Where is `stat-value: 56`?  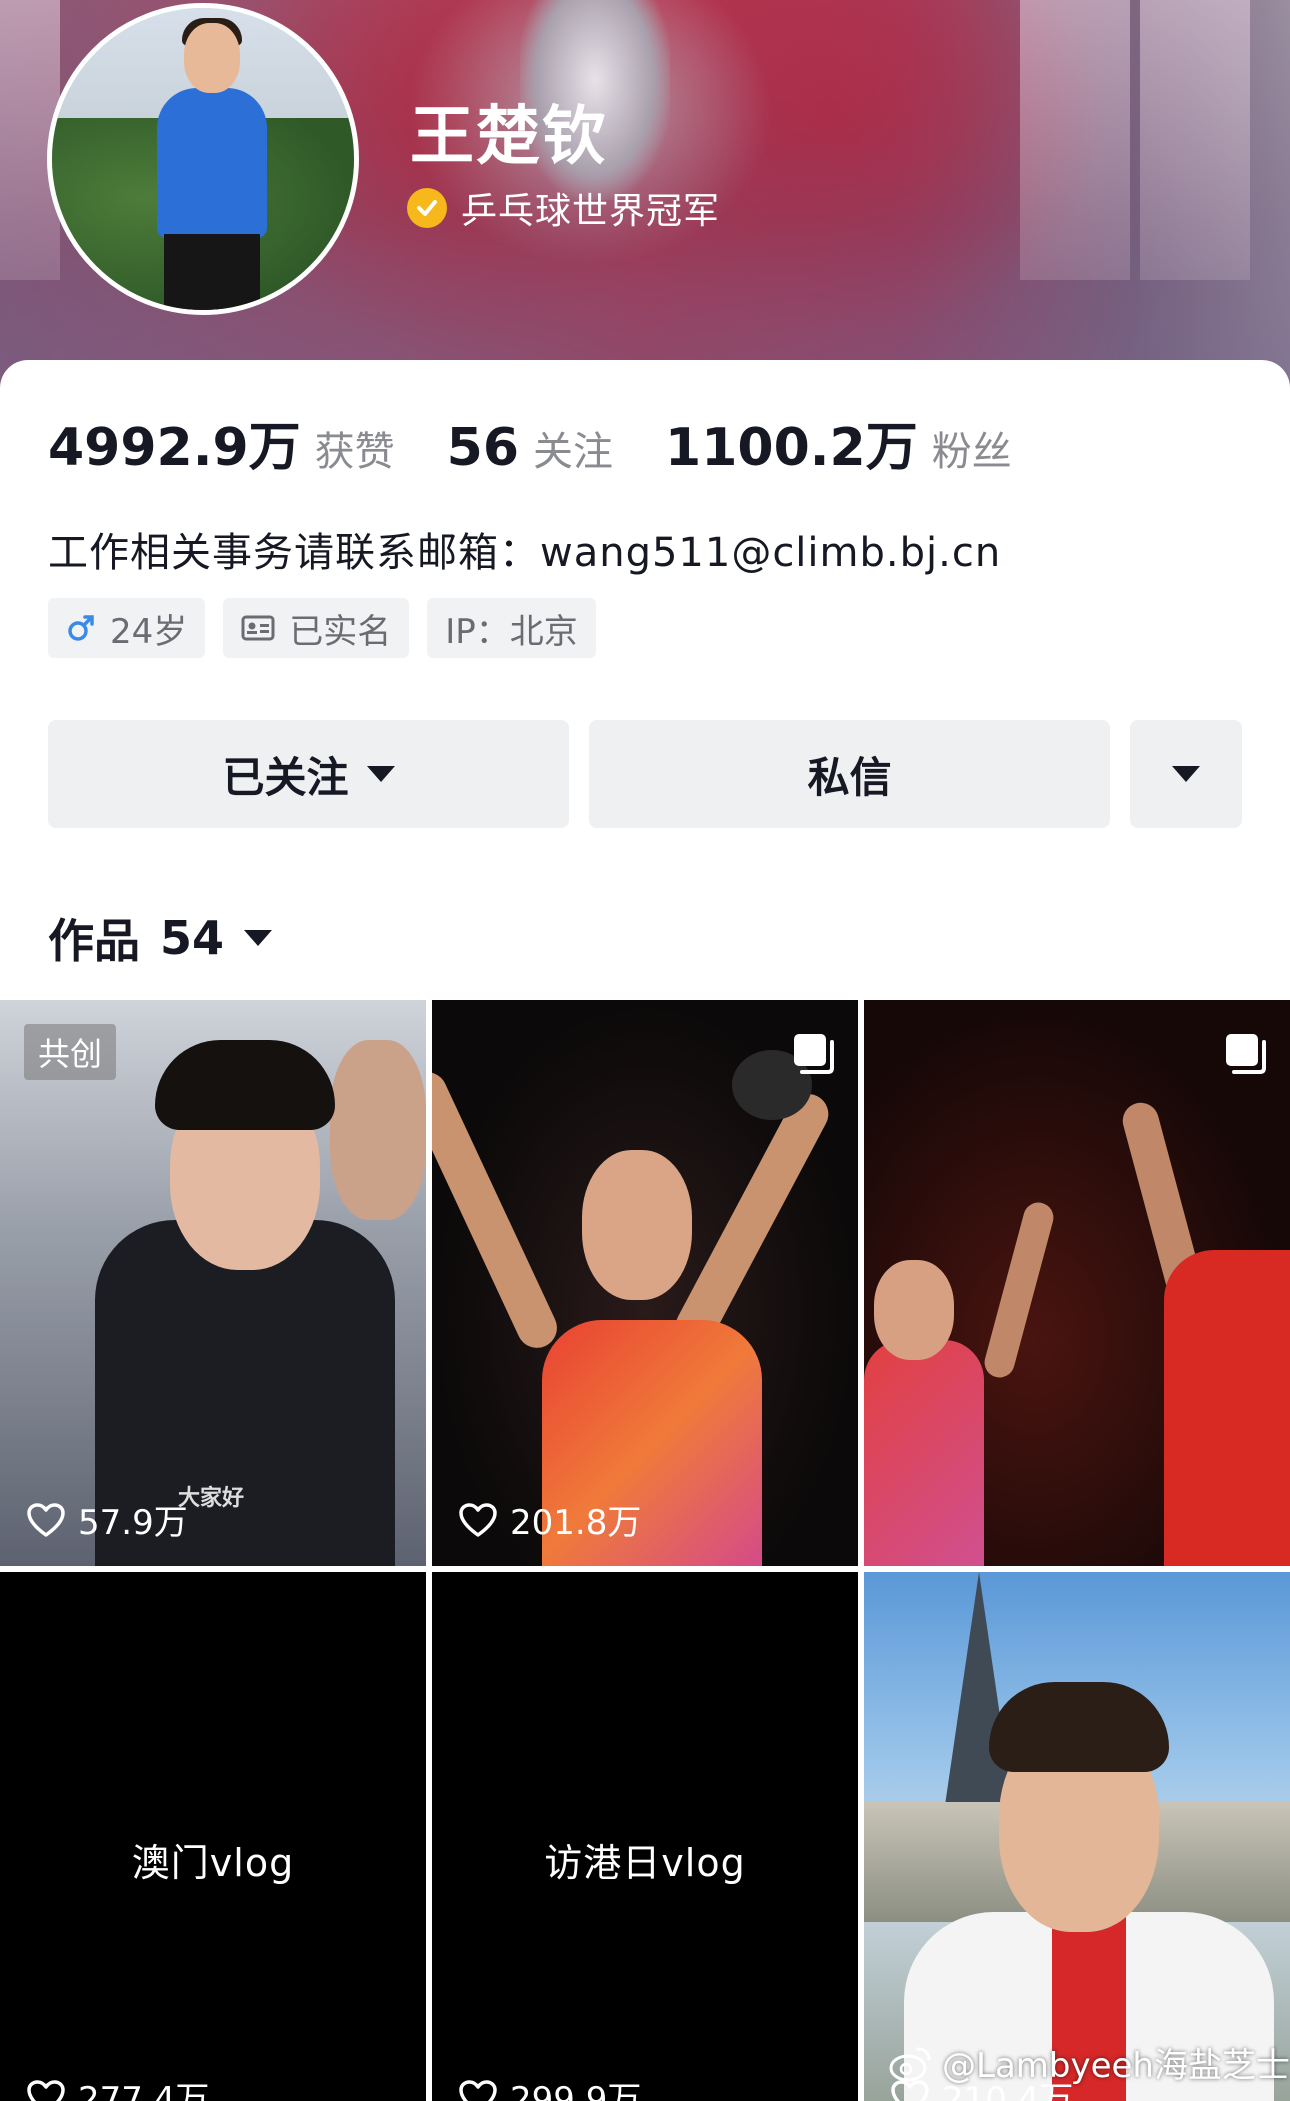 stat-value: 56 is located at coordinates (483, 448).